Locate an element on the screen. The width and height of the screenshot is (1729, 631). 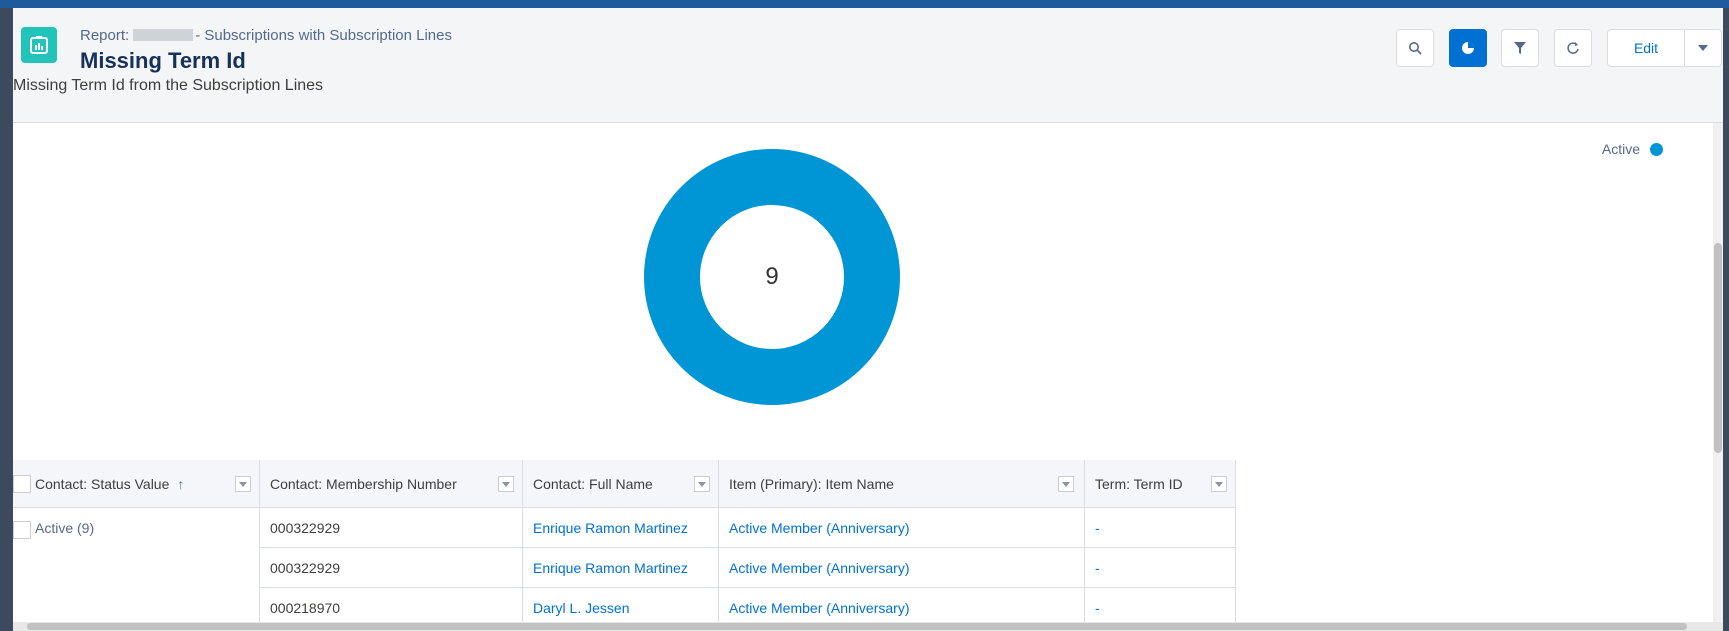
vertical-scroll-thumb is located at coordinates (1718, 348).